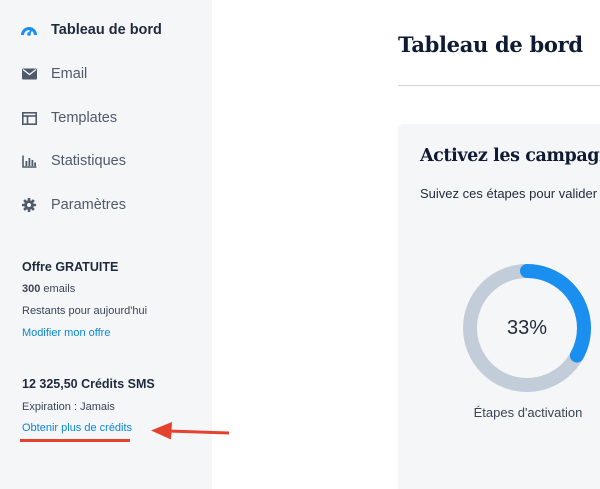  I want to click on sidebar-item-email: Email, so click(106, 74).